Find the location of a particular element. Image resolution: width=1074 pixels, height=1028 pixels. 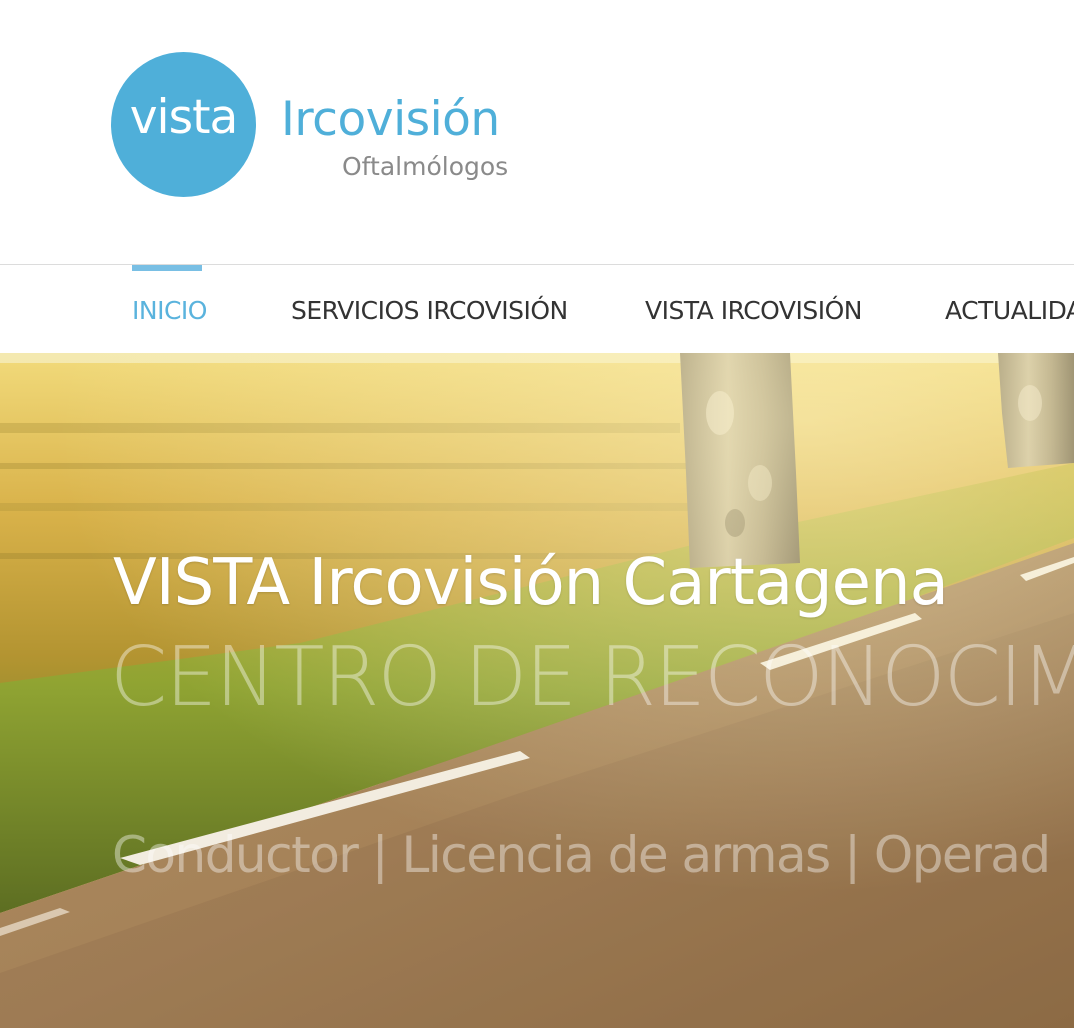

site-logo: vista Ircovisión Oftalmólogos is located at coordinates (311, 125).